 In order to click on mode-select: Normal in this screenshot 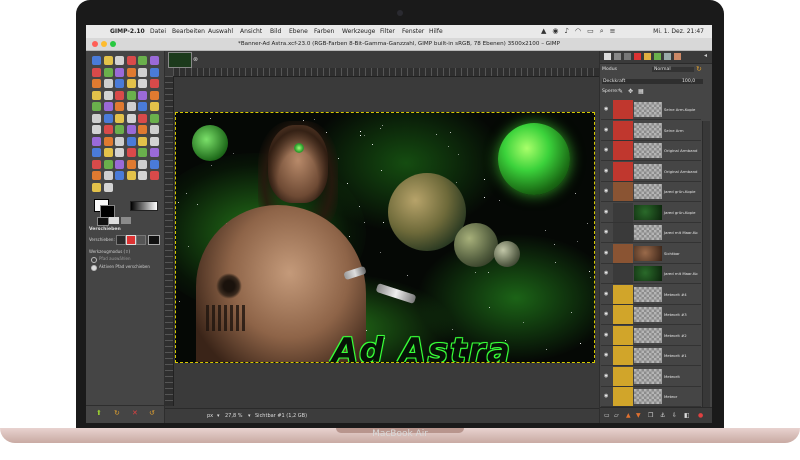, I will do `click(673, 69)`.